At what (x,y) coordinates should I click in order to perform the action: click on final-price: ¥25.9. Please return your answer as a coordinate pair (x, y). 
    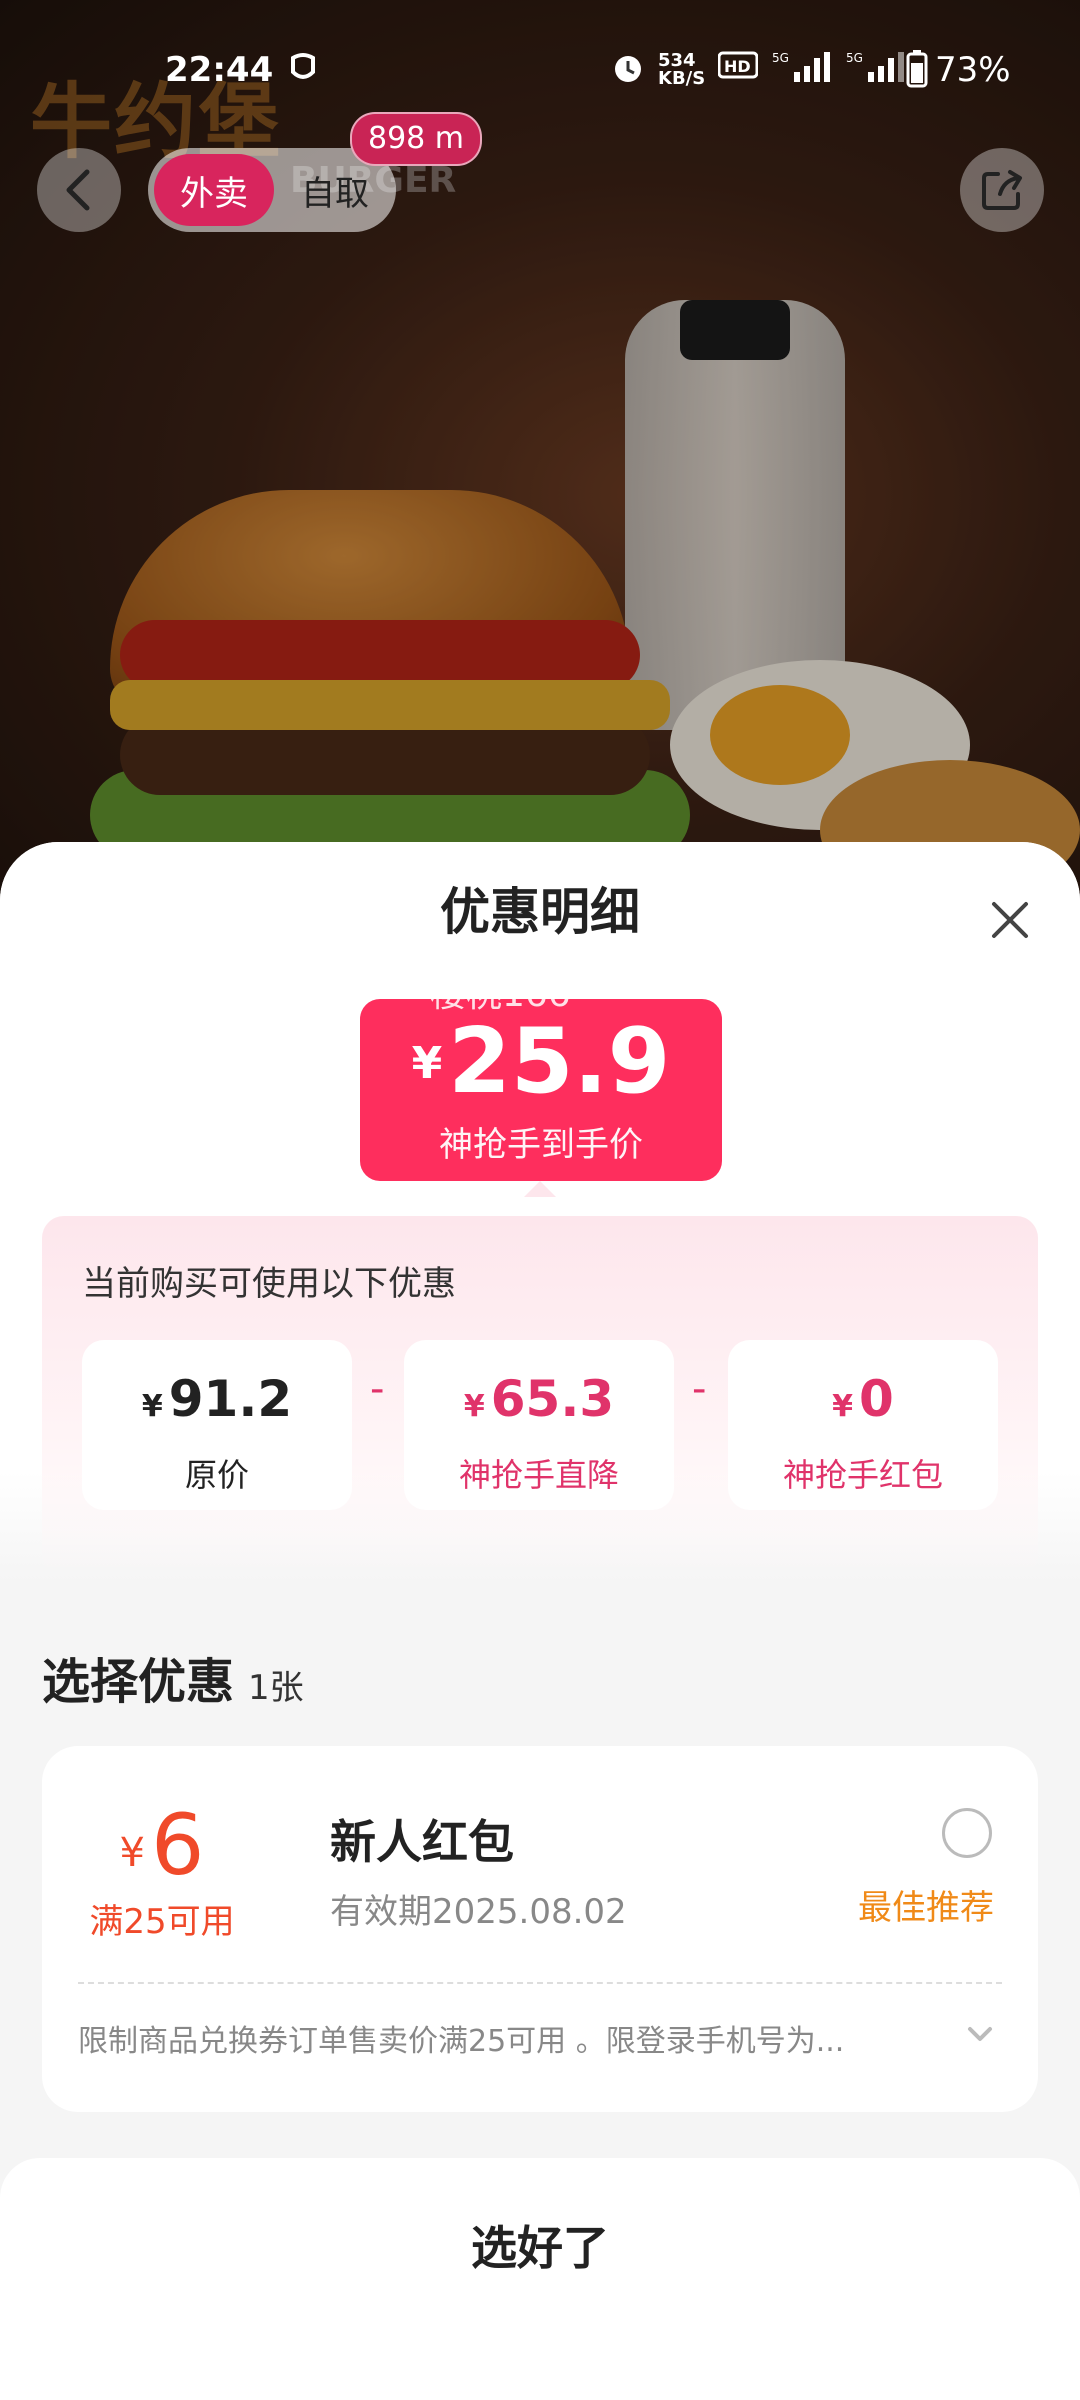
    Looking at the image, I should click on (541, 1061).